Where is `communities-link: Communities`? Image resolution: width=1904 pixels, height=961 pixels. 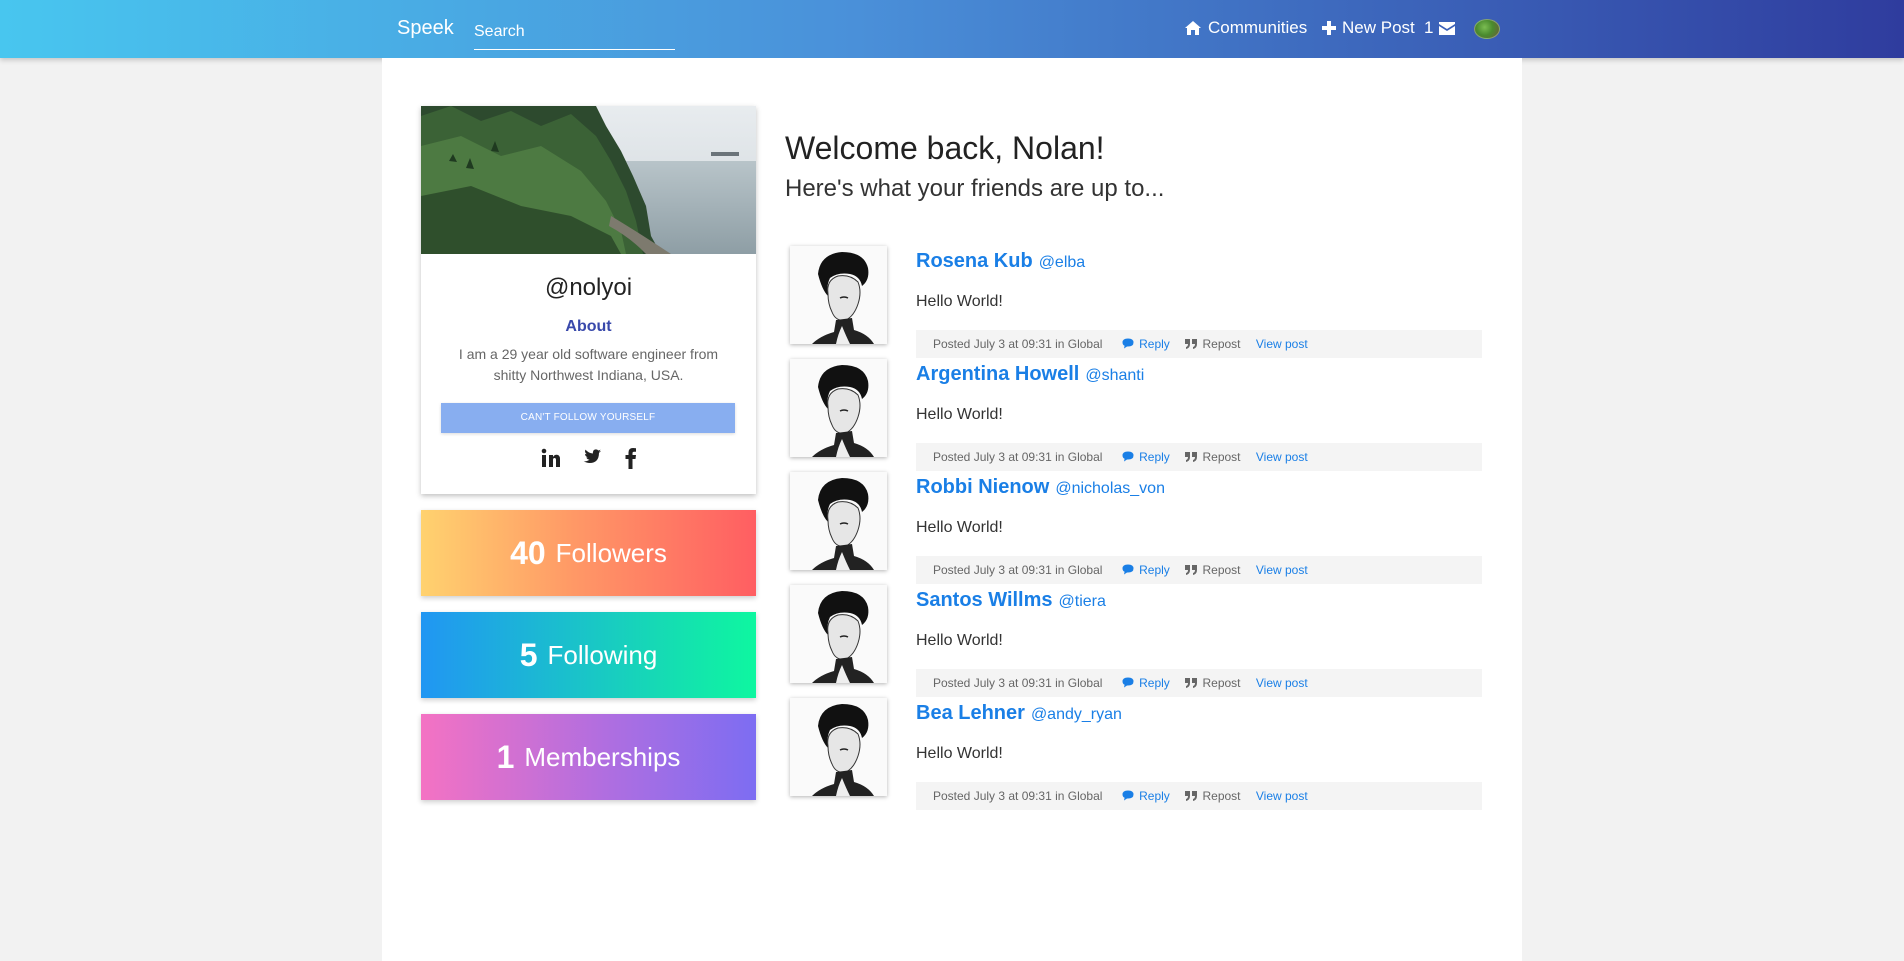
communities-link: Communities is located at coordinates (1245, 28).